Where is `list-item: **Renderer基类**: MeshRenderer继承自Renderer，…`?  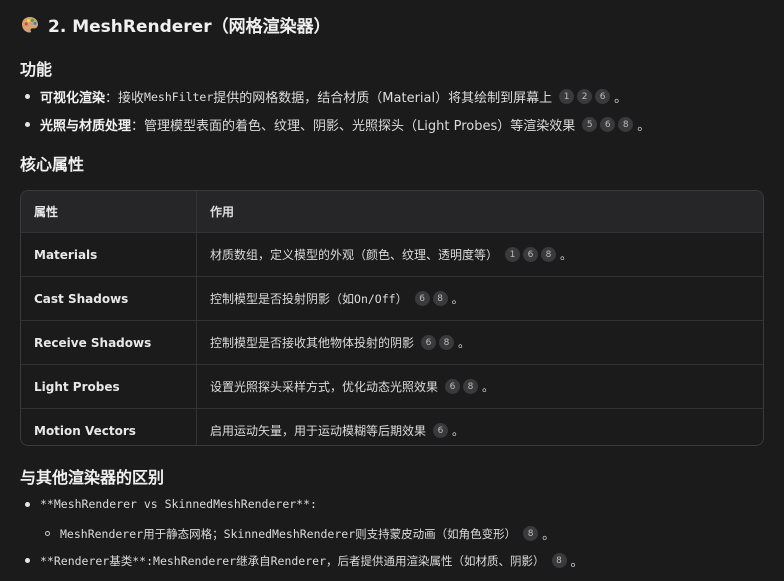 list-item: **Renderer基类**: MeshRenderer继承自Renderer，… is located at coordinates (304, 560).